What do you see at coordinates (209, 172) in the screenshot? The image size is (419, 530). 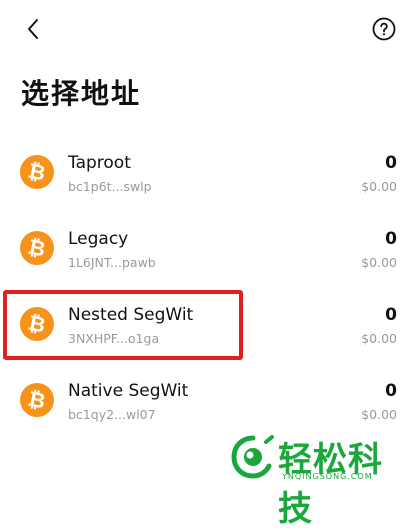 I see `address-item-taproot: ₿ Taproot bc1p6t...swlp 0 $0.00` at bounding box center [209, 172].